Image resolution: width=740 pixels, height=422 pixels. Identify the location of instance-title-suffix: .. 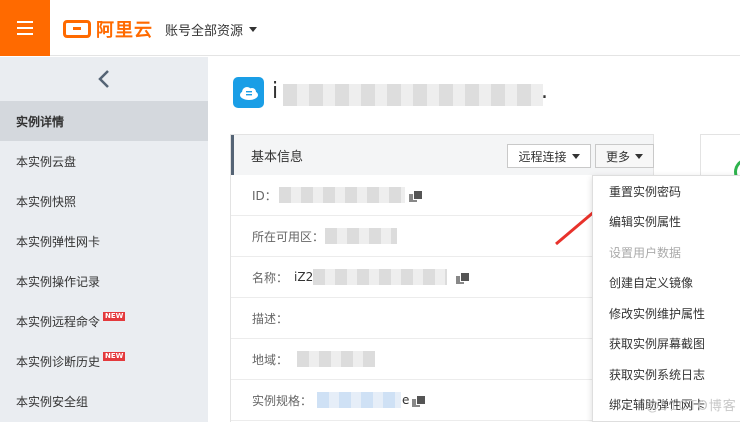
(544, 91).